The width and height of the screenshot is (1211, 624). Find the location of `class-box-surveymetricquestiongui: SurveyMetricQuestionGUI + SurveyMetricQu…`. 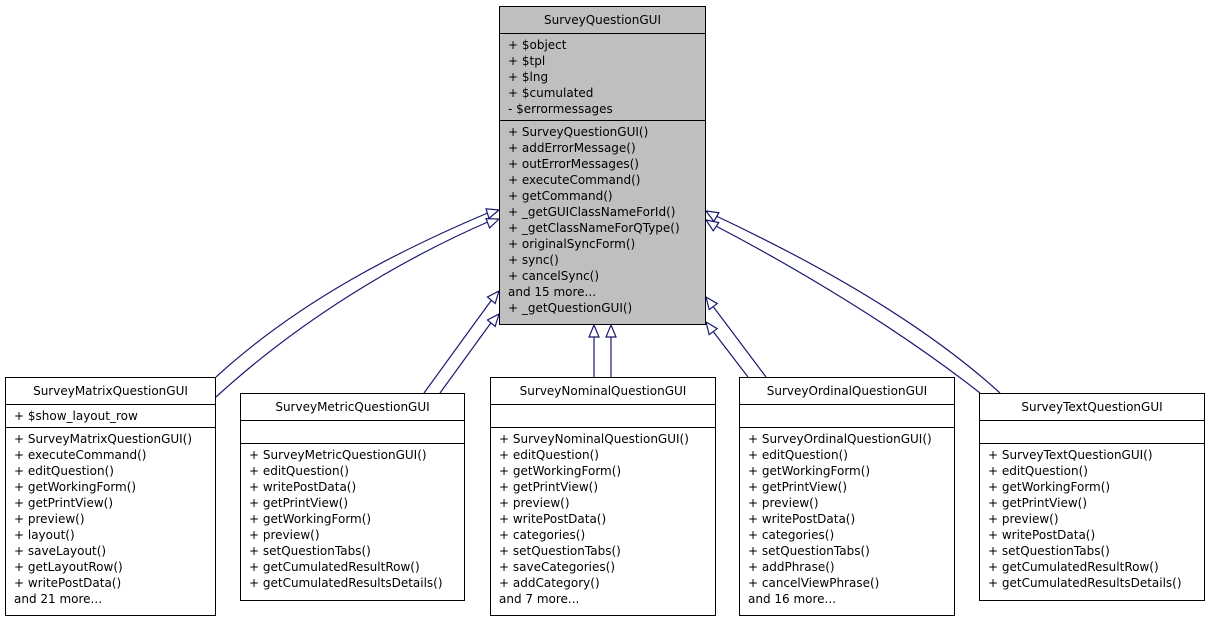

class-box-surveymetricquestiongui: SurveyMetricQuestionGUI + SurveyMetricQu… is located at coordinates (352, 497).